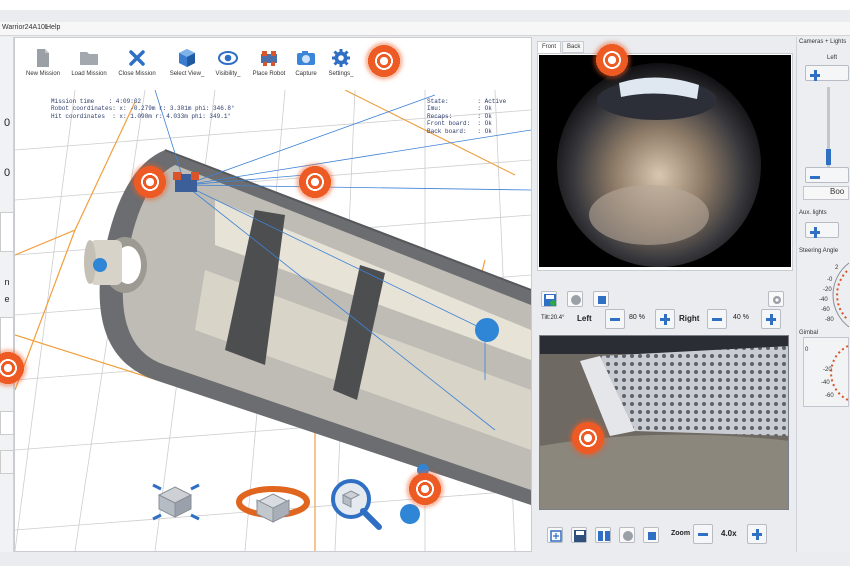 The image size is (850, 566). I want to click on lights-row: Tilt:20.4° Left 80 % Right 40 %, so click(665, 319).